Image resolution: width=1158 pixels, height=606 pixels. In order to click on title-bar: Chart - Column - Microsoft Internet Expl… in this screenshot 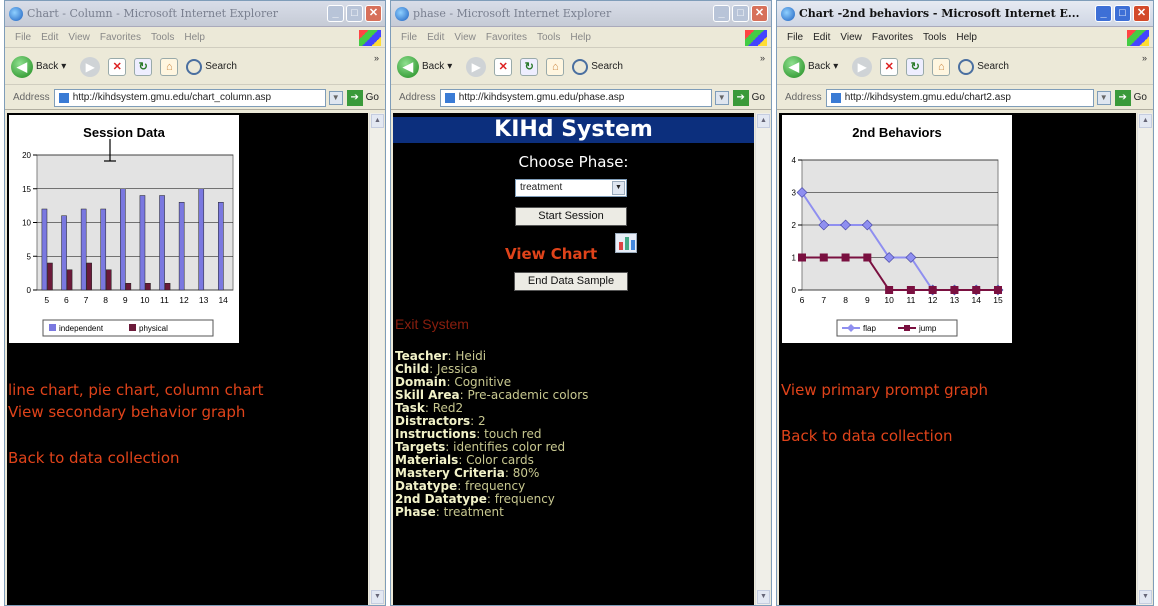, I will do `click(195, 14)`.